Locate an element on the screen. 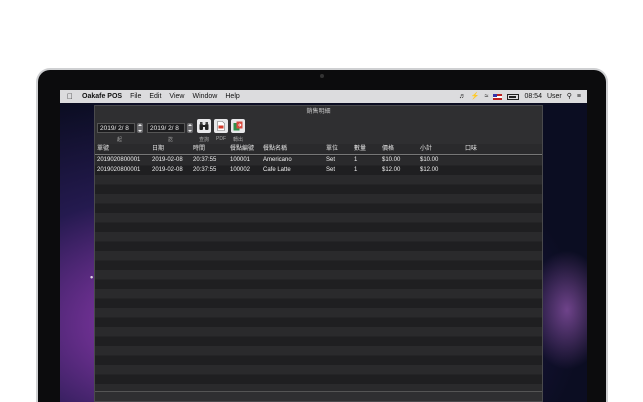 The width and height of the screenshot is (643, 402). col-order-no: 單號 is located at coordinates (103, 149).